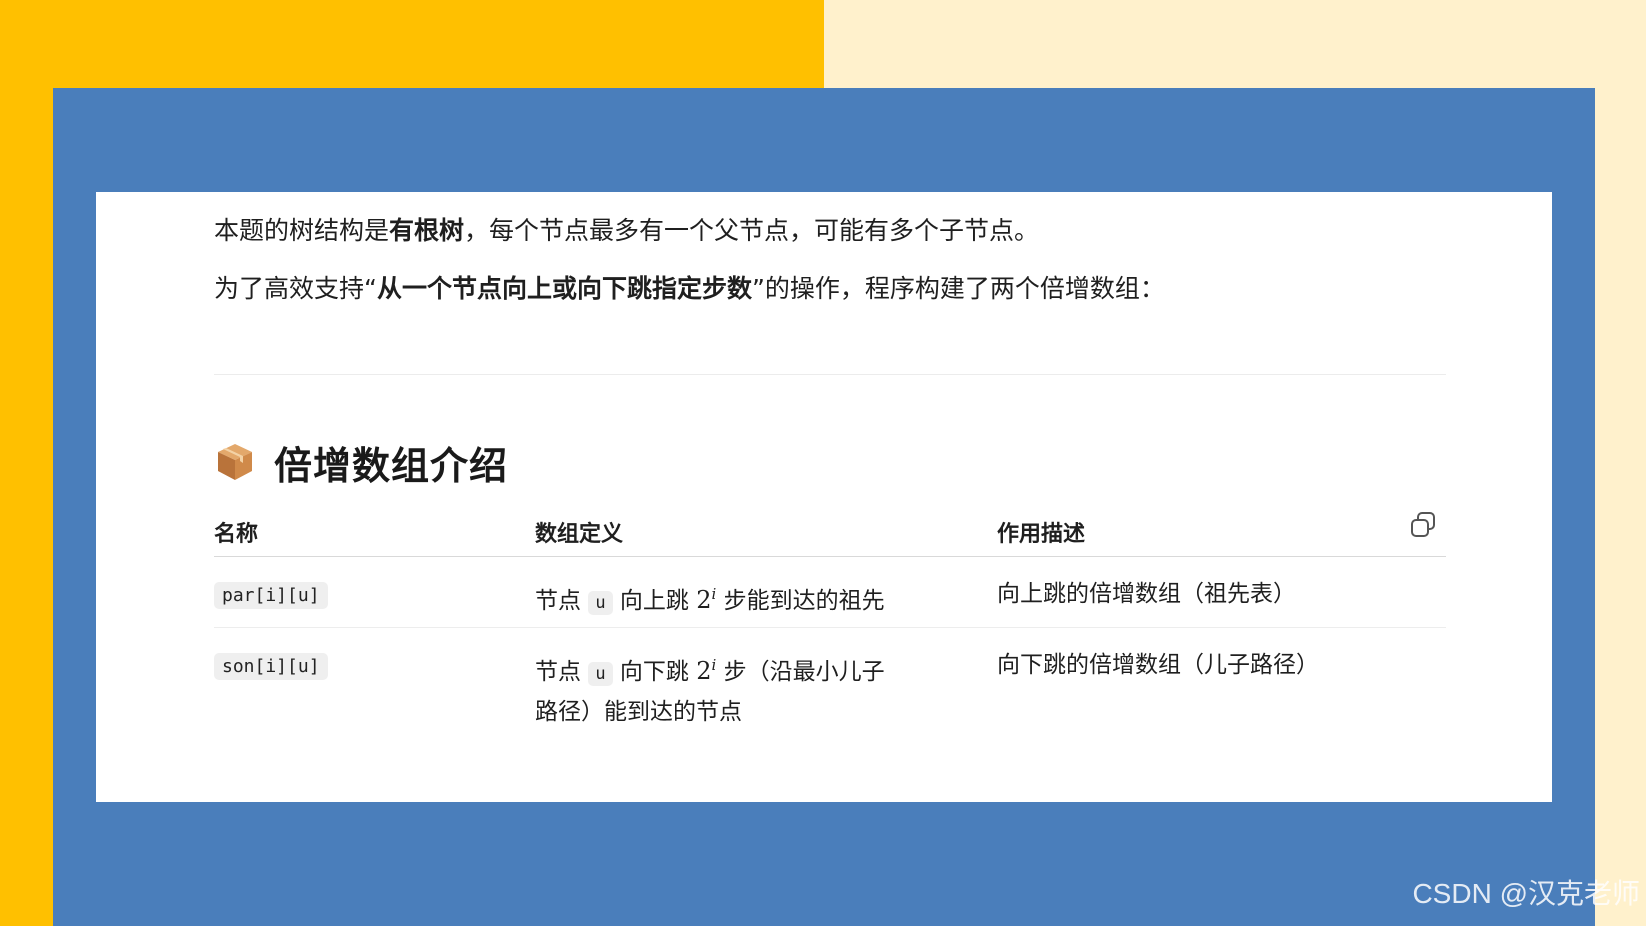 This screenshot has width=1646, height=926. Describe the element at coordinates (235, 462) in the screenshot. I see `package-icon` at that location.